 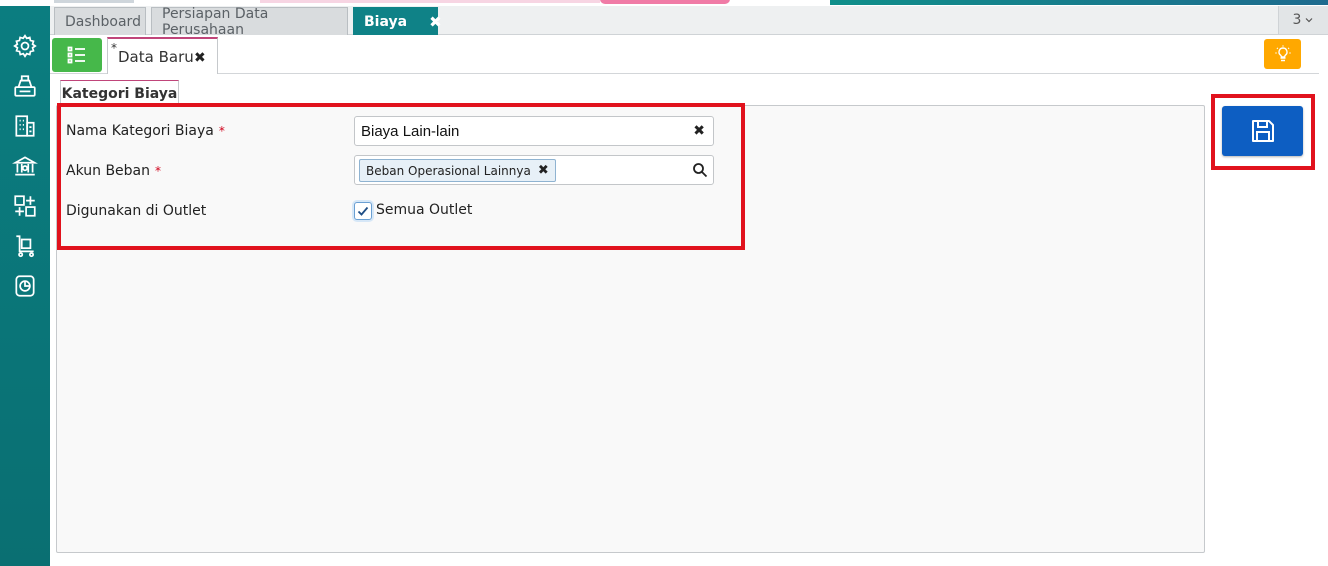 I want to click on sidebar, so click(x=25, y=286).